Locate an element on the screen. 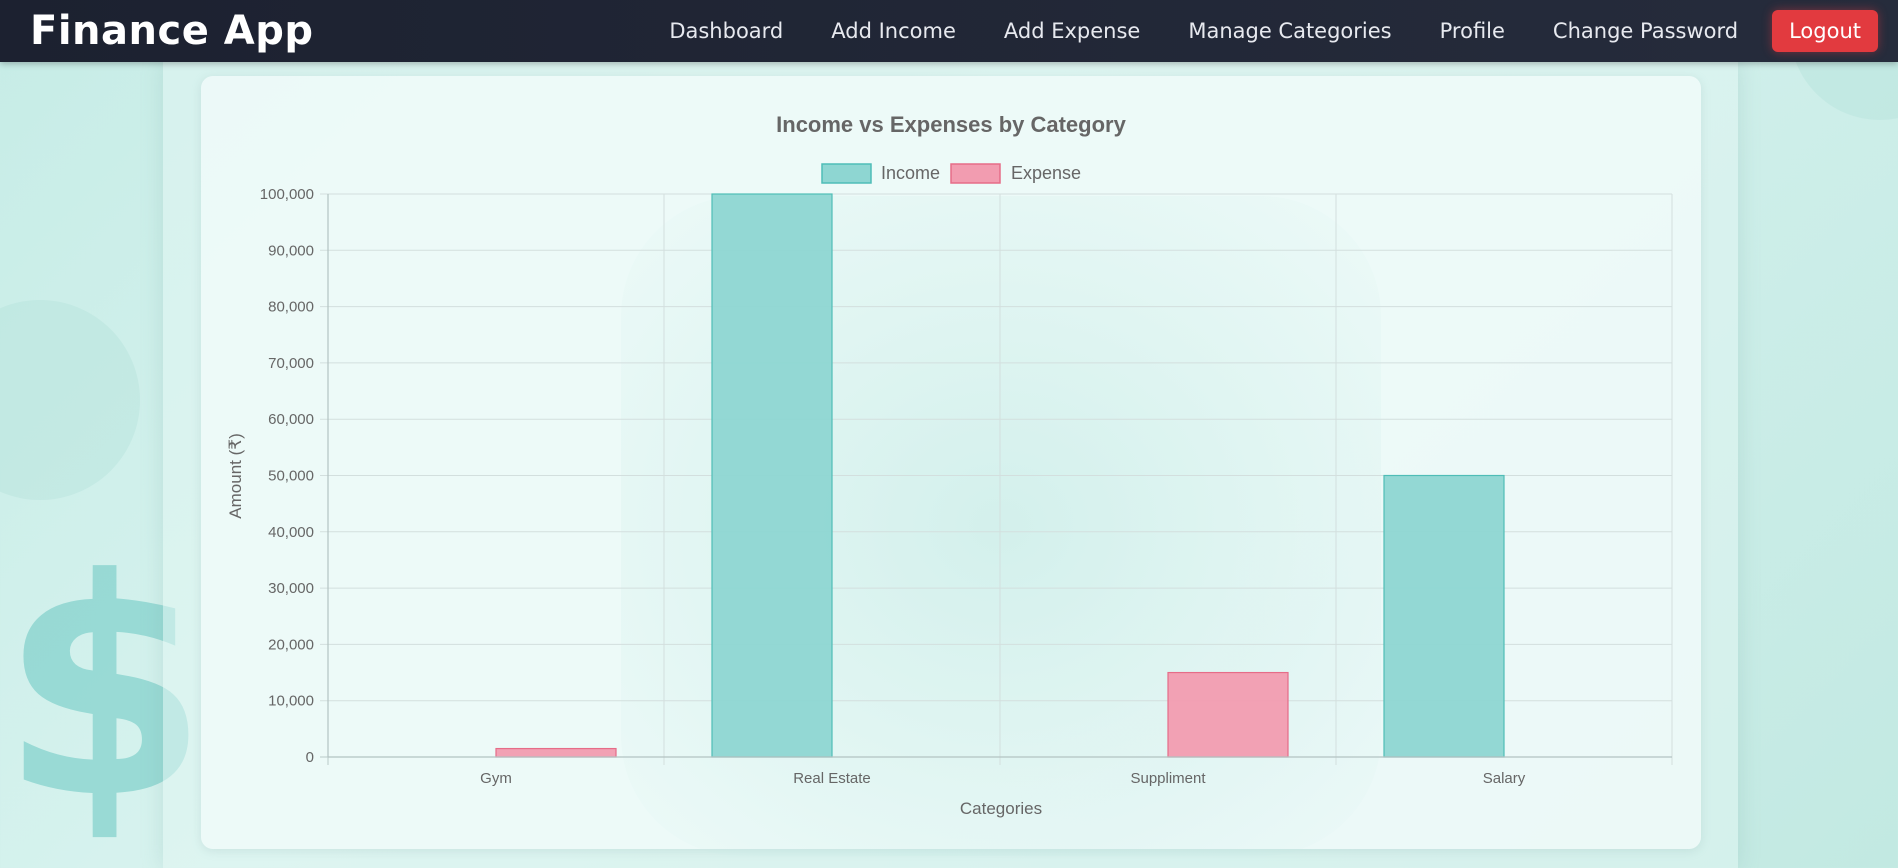  x-axis-label: Categories is located at coordinates (1001, 808).